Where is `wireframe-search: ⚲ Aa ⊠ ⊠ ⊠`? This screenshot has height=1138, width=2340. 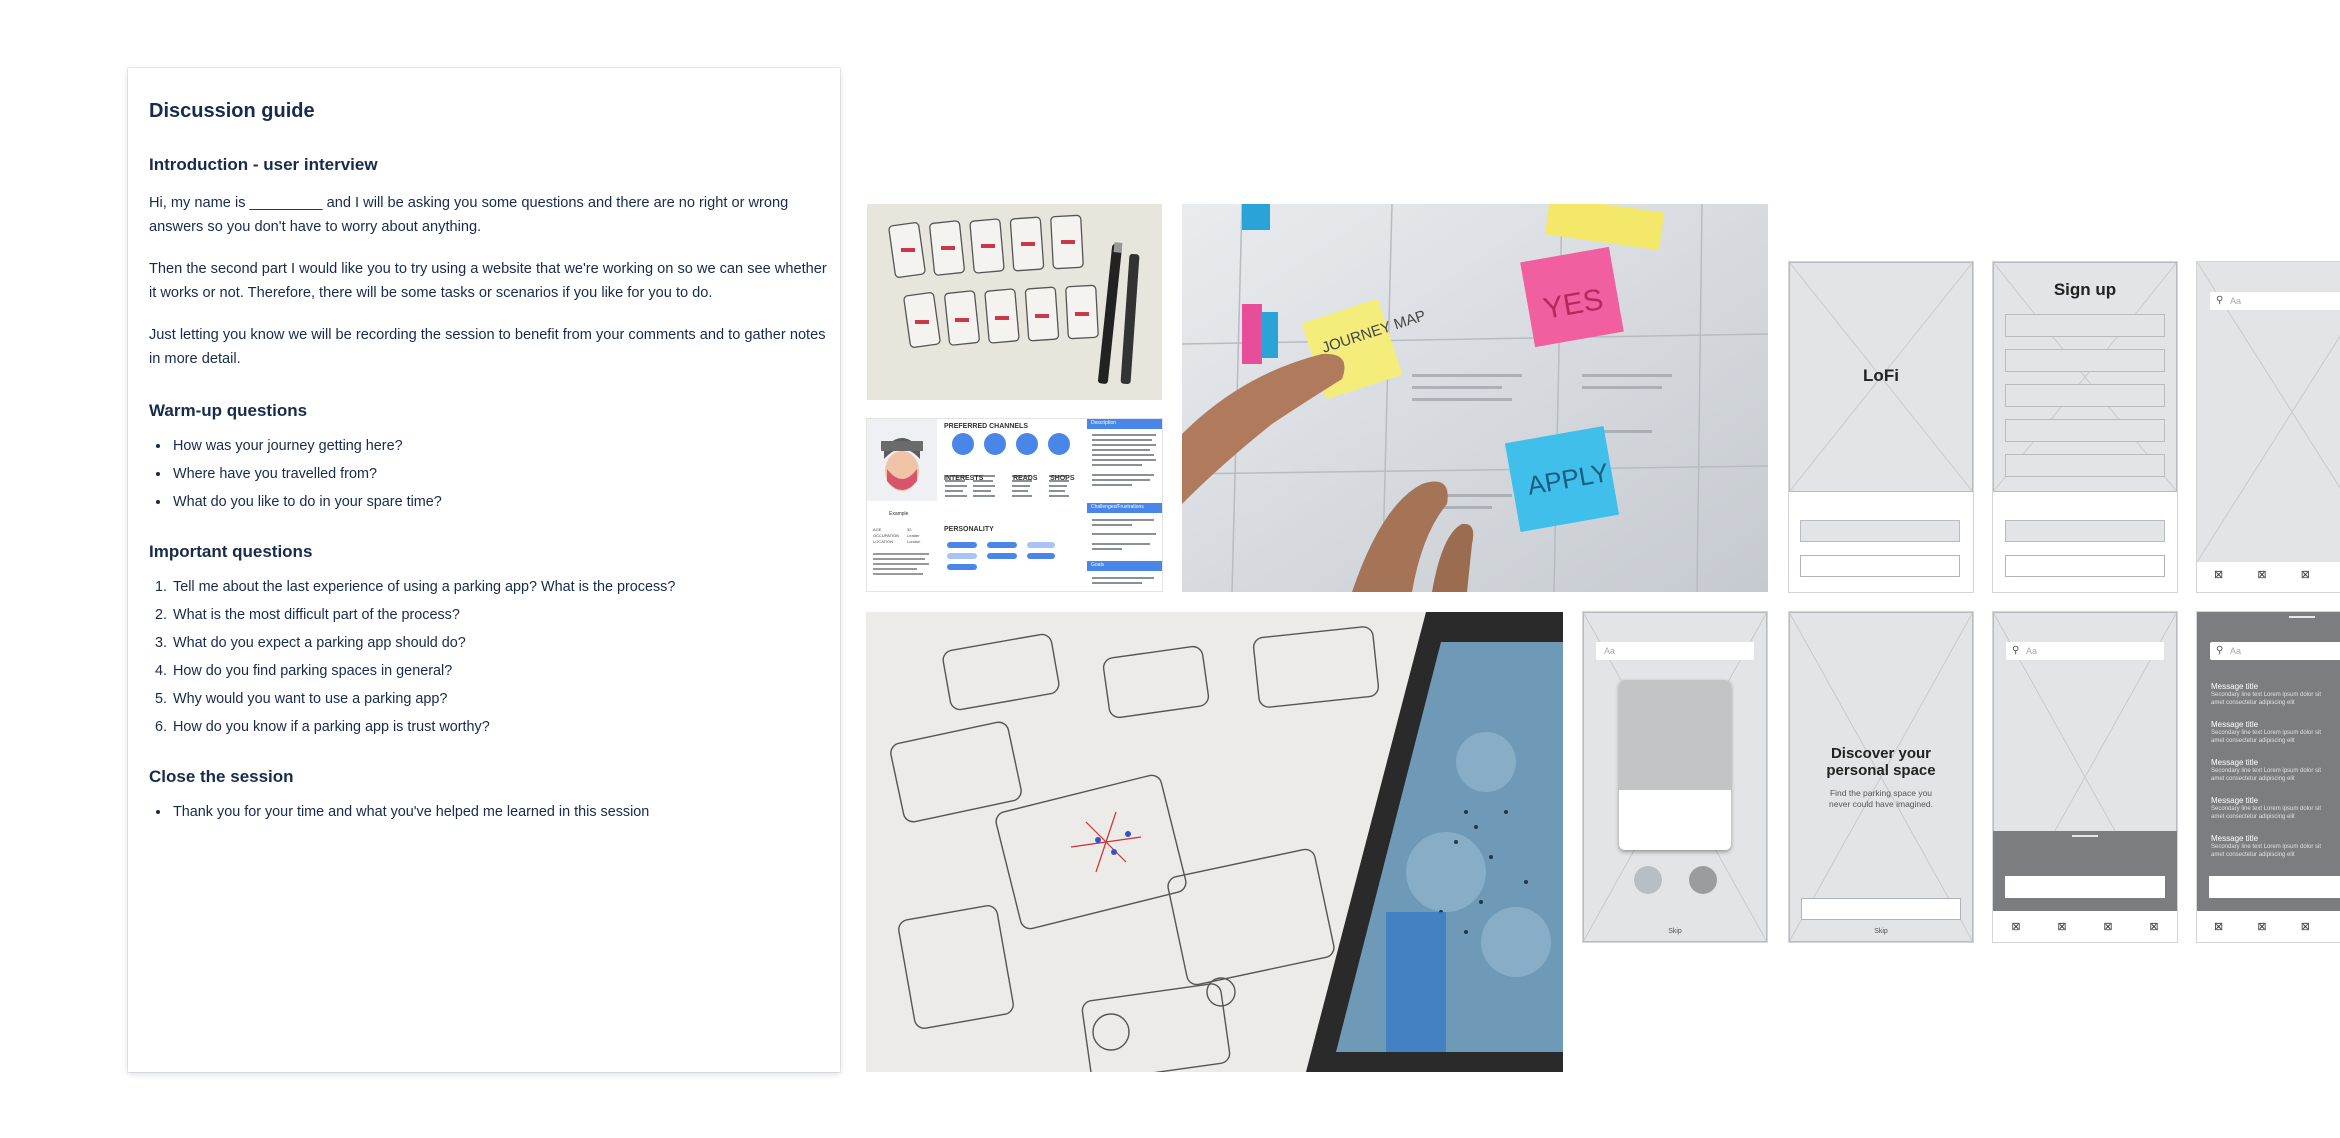 wireframe-search: ⚲ Aa ⊠ ⊠ ⊠ is located at coordinates (2268, 427).